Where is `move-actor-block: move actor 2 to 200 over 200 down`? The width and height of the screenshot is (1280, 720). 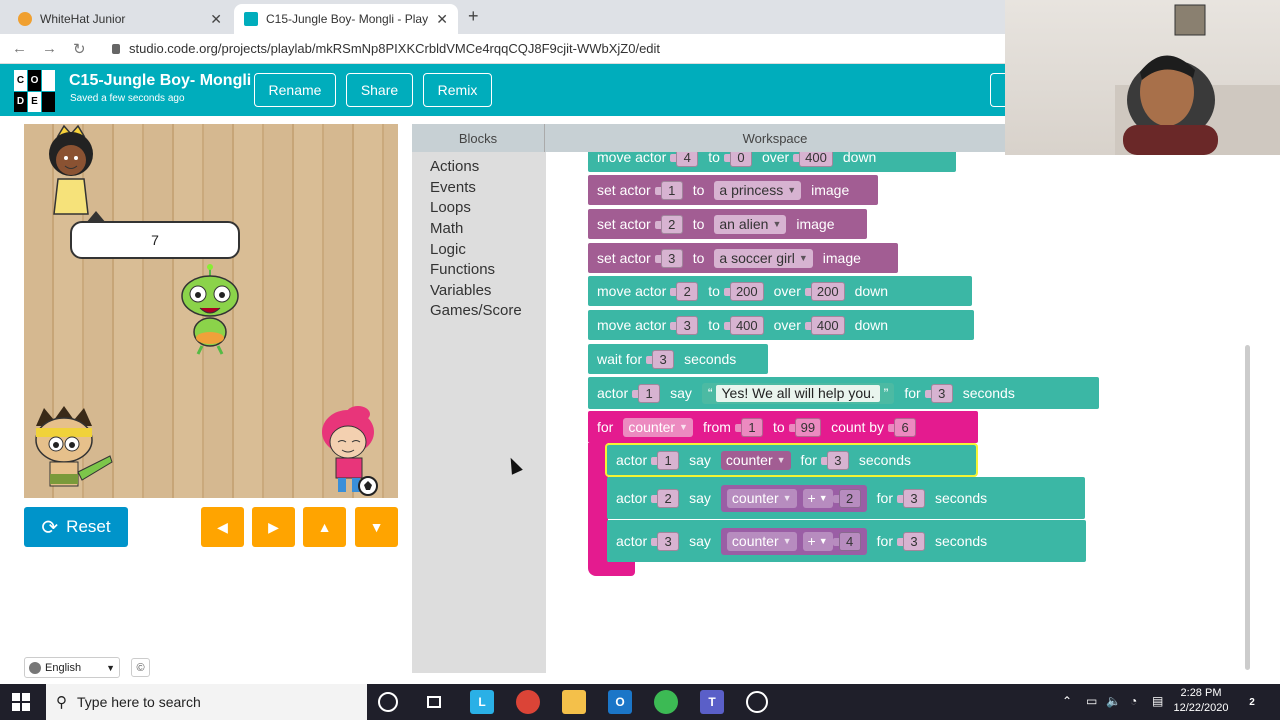 move-actor-block: move actor 2 to 200 over 200 down is located at coordinates (780, 291).